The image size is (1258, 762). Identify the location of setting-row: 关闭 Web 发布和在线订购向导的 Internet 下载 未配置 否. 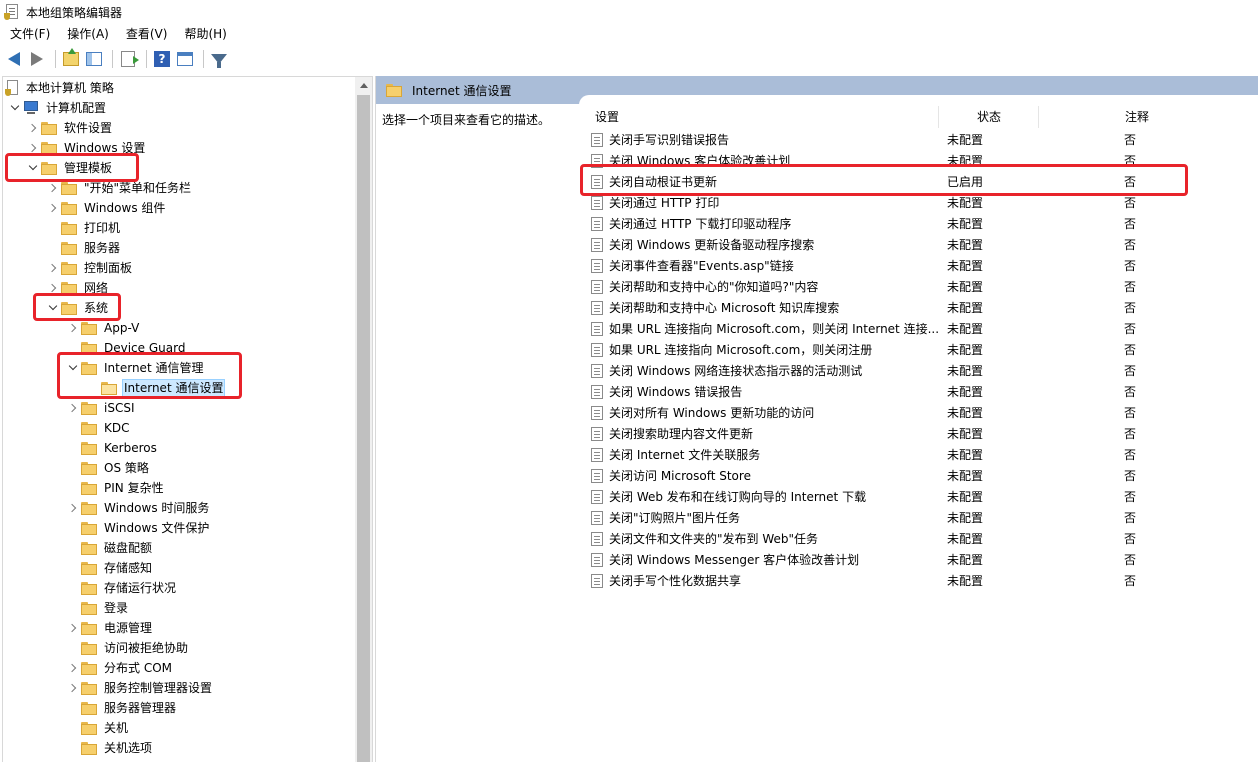
(923, 496).